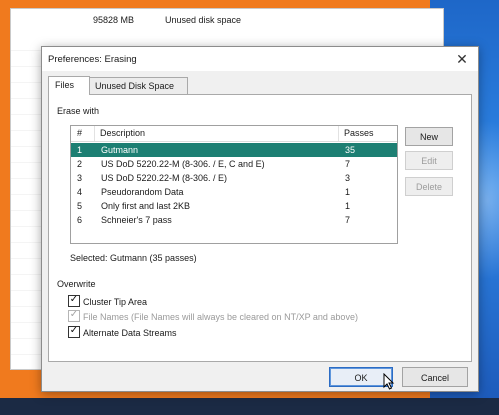 The image size is (499, 415). Describe the element at coordinates (234, 192) in the screenshot. I see `list-item-pseudorandom: 4 Pseudorandom Data 1` at that location.